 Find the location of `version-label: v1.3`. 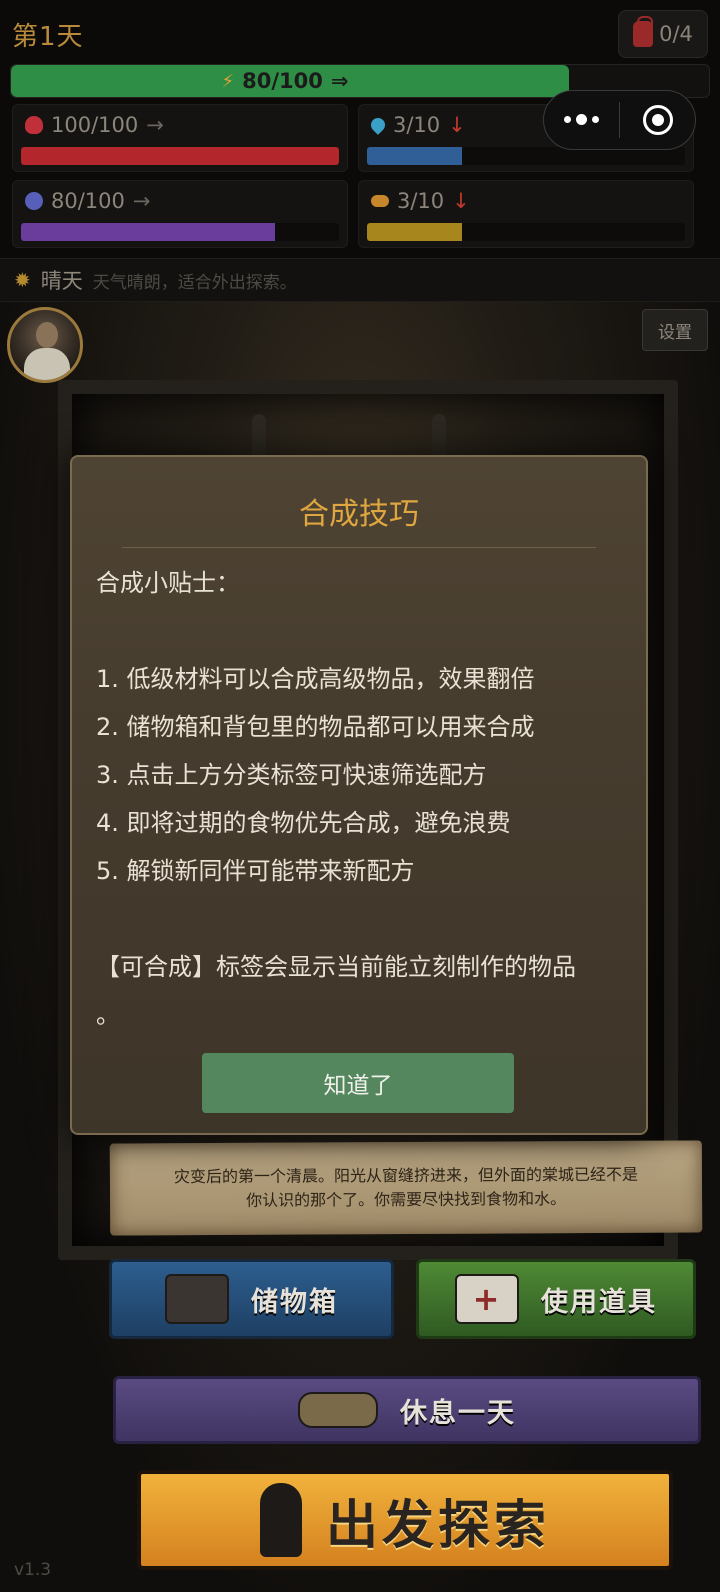

version-label: v1.3 is located at coordinates (33, 1570).